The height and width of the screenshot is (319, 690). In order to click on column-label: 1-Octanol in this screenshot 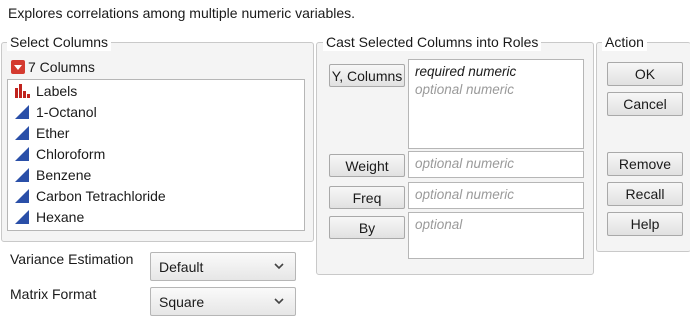, I will do `click(66, 112)`.